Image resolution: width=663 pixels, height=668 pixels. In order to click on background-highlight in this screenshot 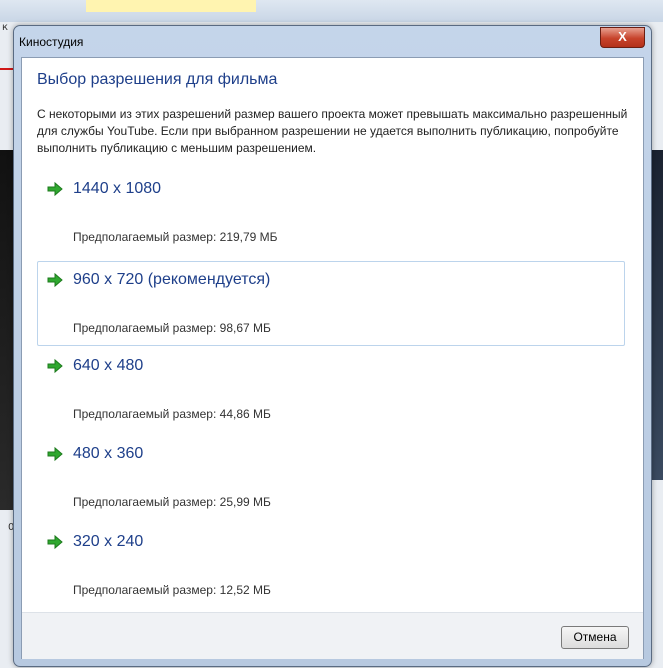, I will do `click(171, 6)`.